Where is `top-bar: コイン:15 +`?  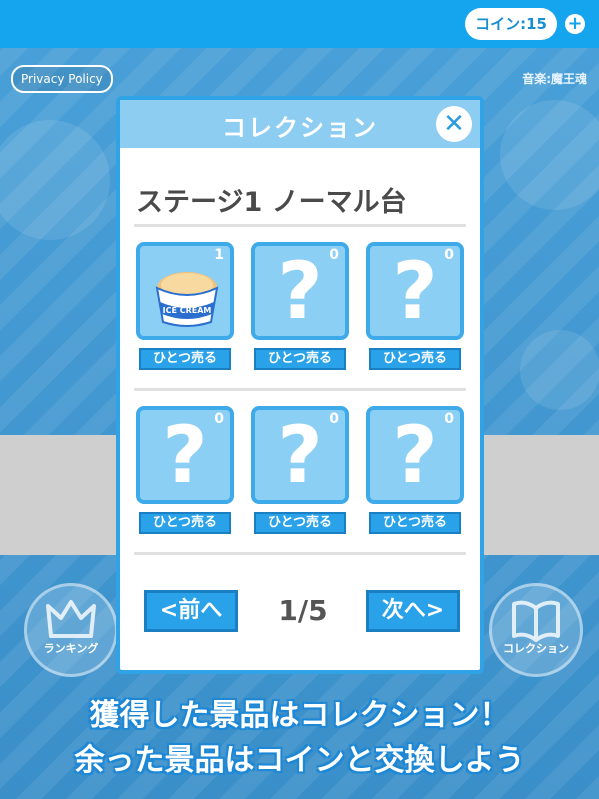 top-bar: コイン:15 + is located at coordinates (299, 24).